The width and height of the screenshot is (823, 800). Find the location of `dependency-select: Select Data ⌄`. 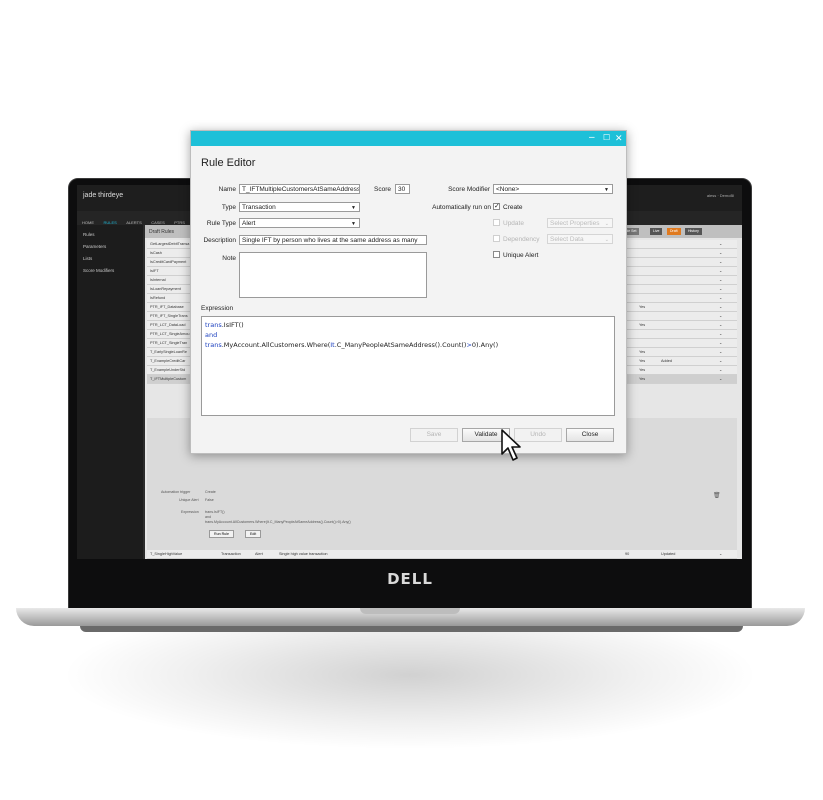

dependency-select: Select Data ⌄ is located at coordinates (580, 239).